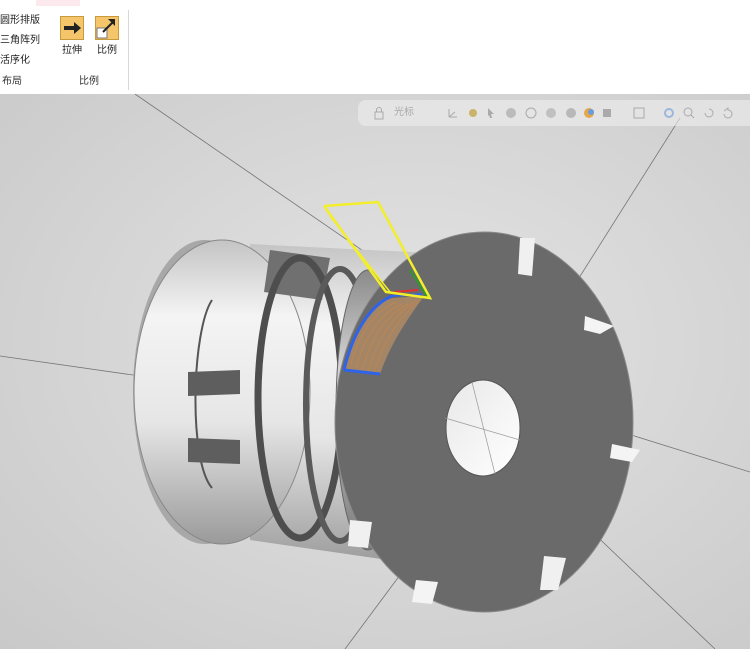 The height and width of the screenshot is (649, 750). Describe the element at coordinates (607, 113) in the screenshot. I see `section-view-icon` at that location.